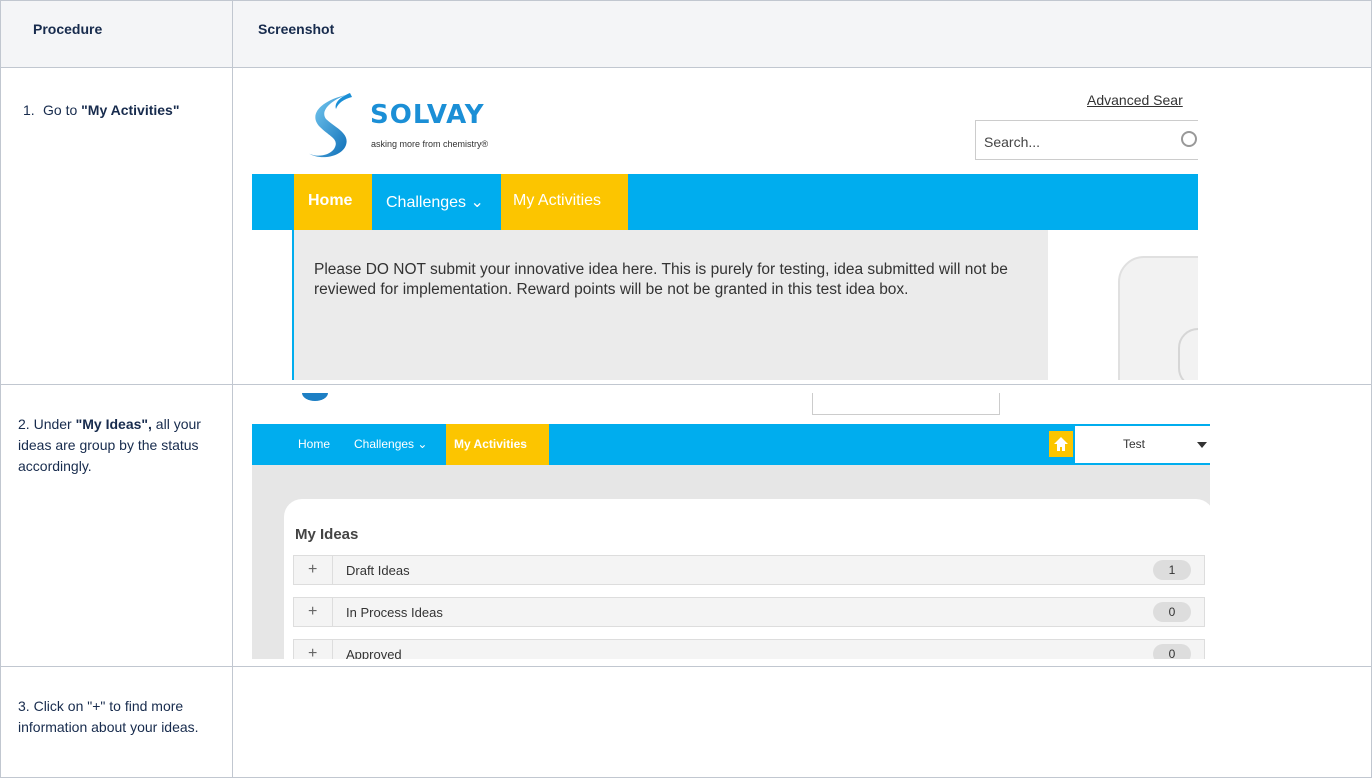 This screenshot has height=778, width=1372. Describe the element at coordinates (731, 444) in the screenshot. I see `activities-nav: Home Challenges ⌄ My Activities Test` at that location.